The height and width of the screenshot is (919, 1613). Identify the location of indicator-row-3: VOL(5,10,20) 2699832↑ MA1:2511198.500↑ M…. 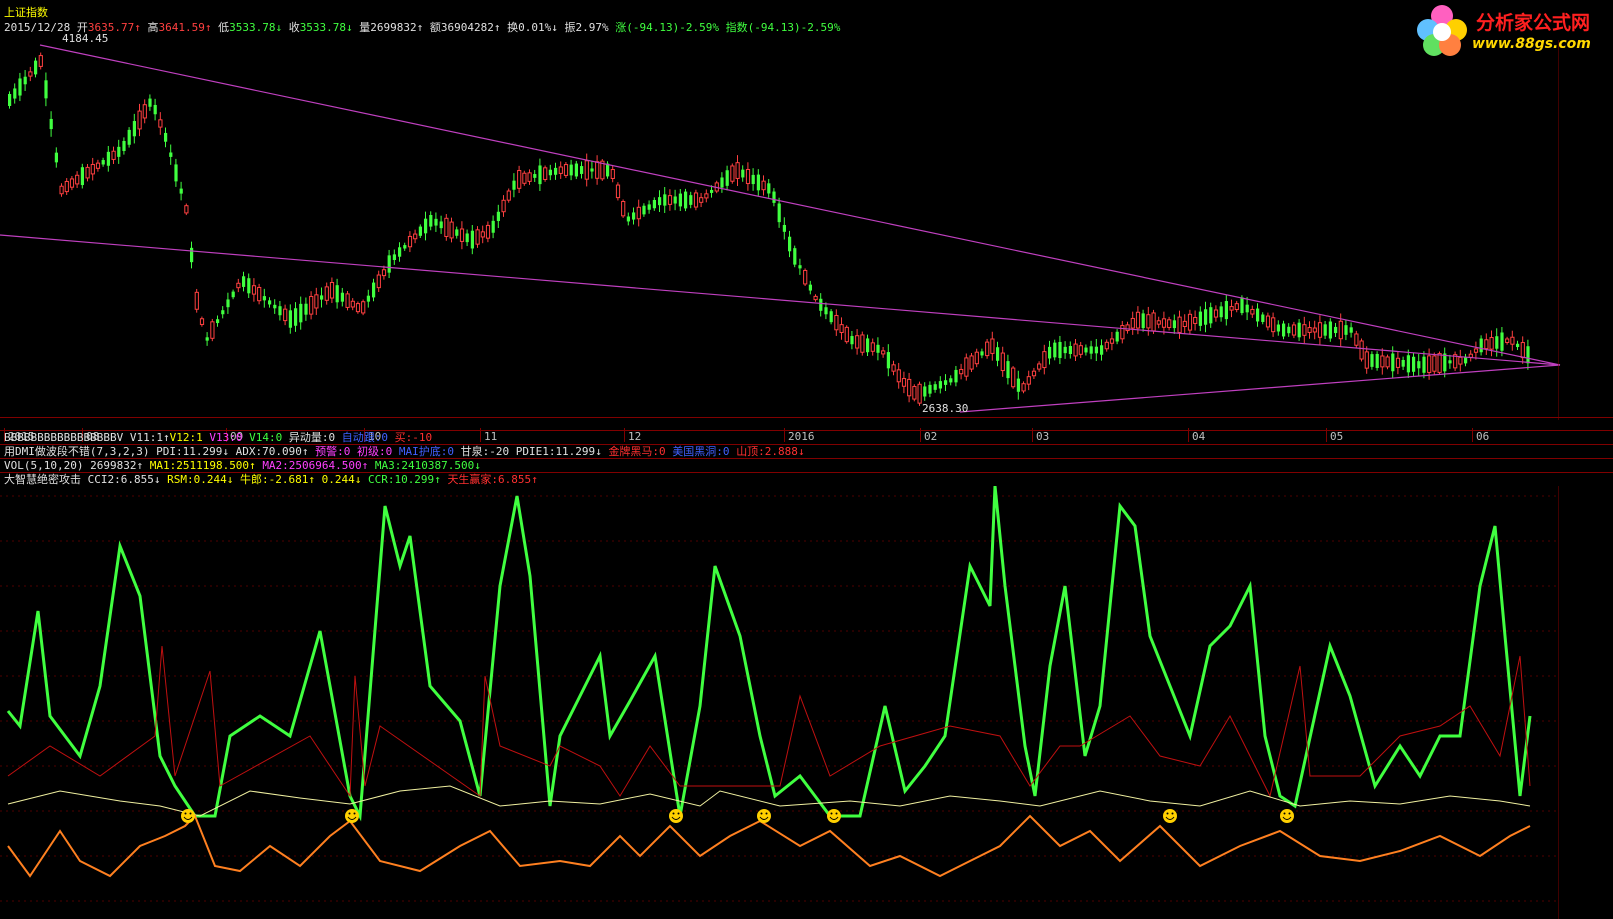
(242, 465).